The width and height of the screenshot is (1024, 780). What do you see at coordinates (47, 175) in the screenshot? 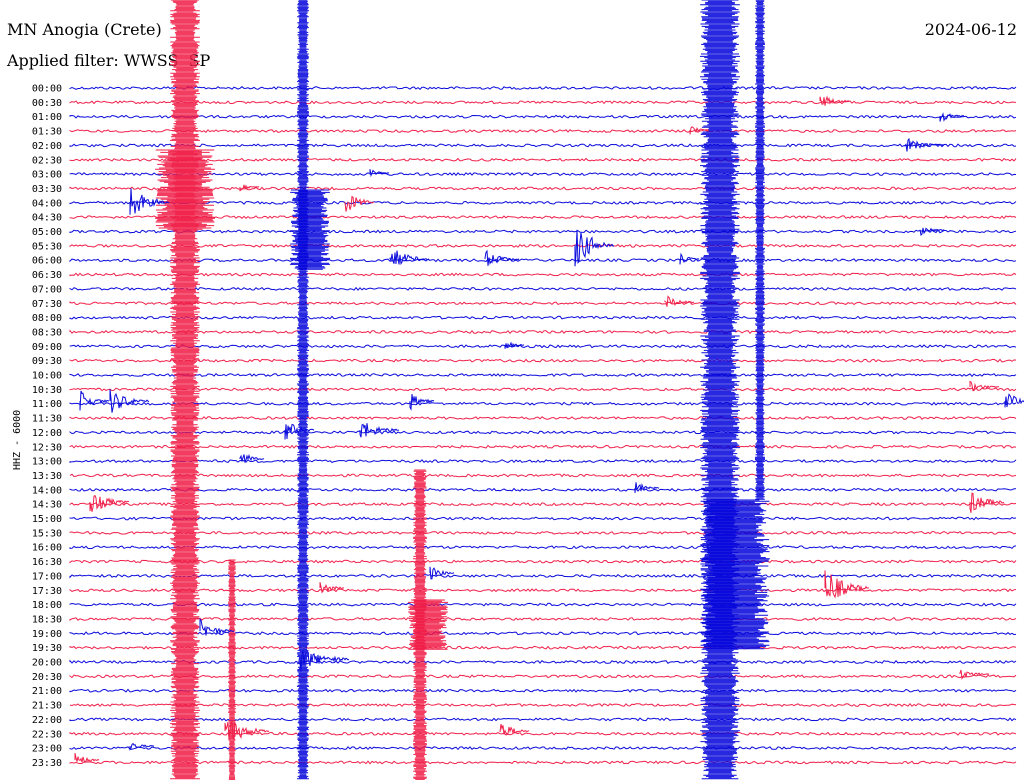
I see `time-label: 03:00` at bounding box center [47, 175].